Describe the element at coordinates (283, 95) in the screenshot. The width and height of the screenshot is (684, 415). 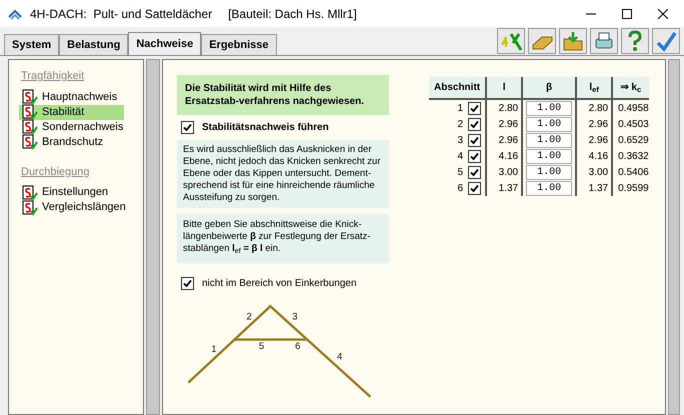
I see `info-box: Die Stabilität wird mit Hilfe des Ersatzstab-verfahrens nachgewiesen.` at that location.